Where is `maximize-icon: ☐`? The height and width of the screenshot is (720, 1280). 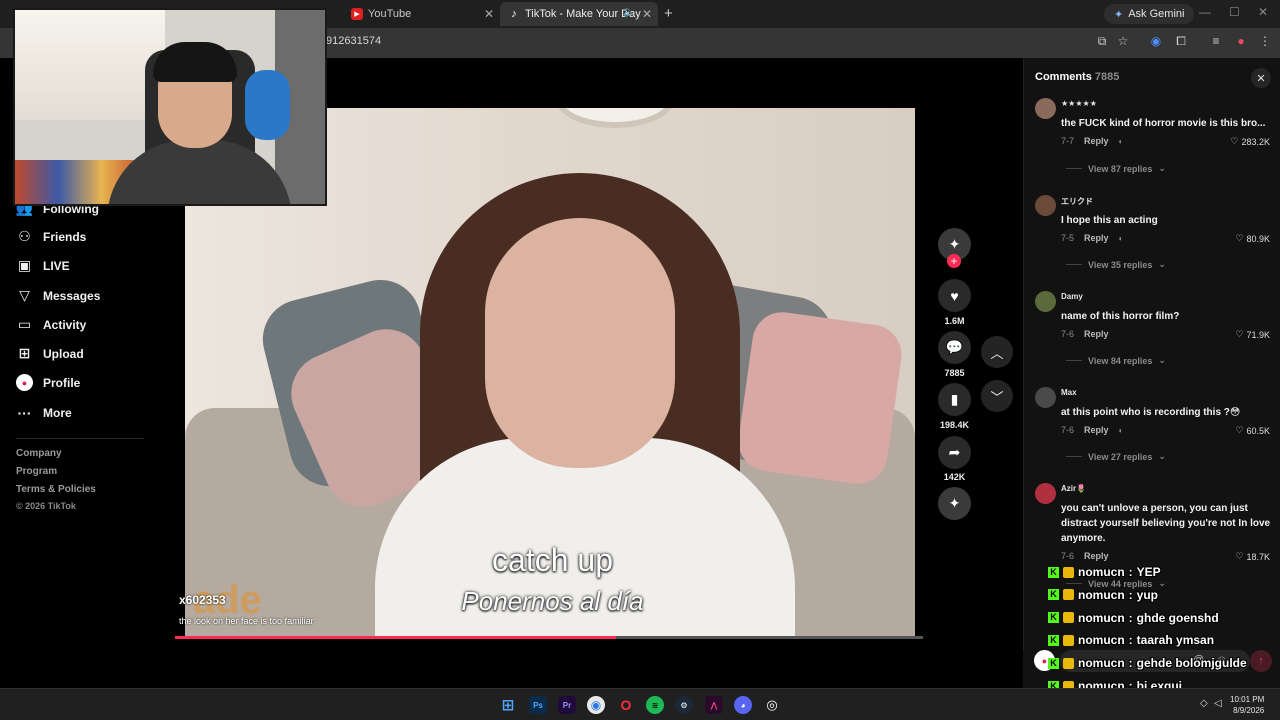 maximize-icon: ☐ is located at coordinates (1234, 12).